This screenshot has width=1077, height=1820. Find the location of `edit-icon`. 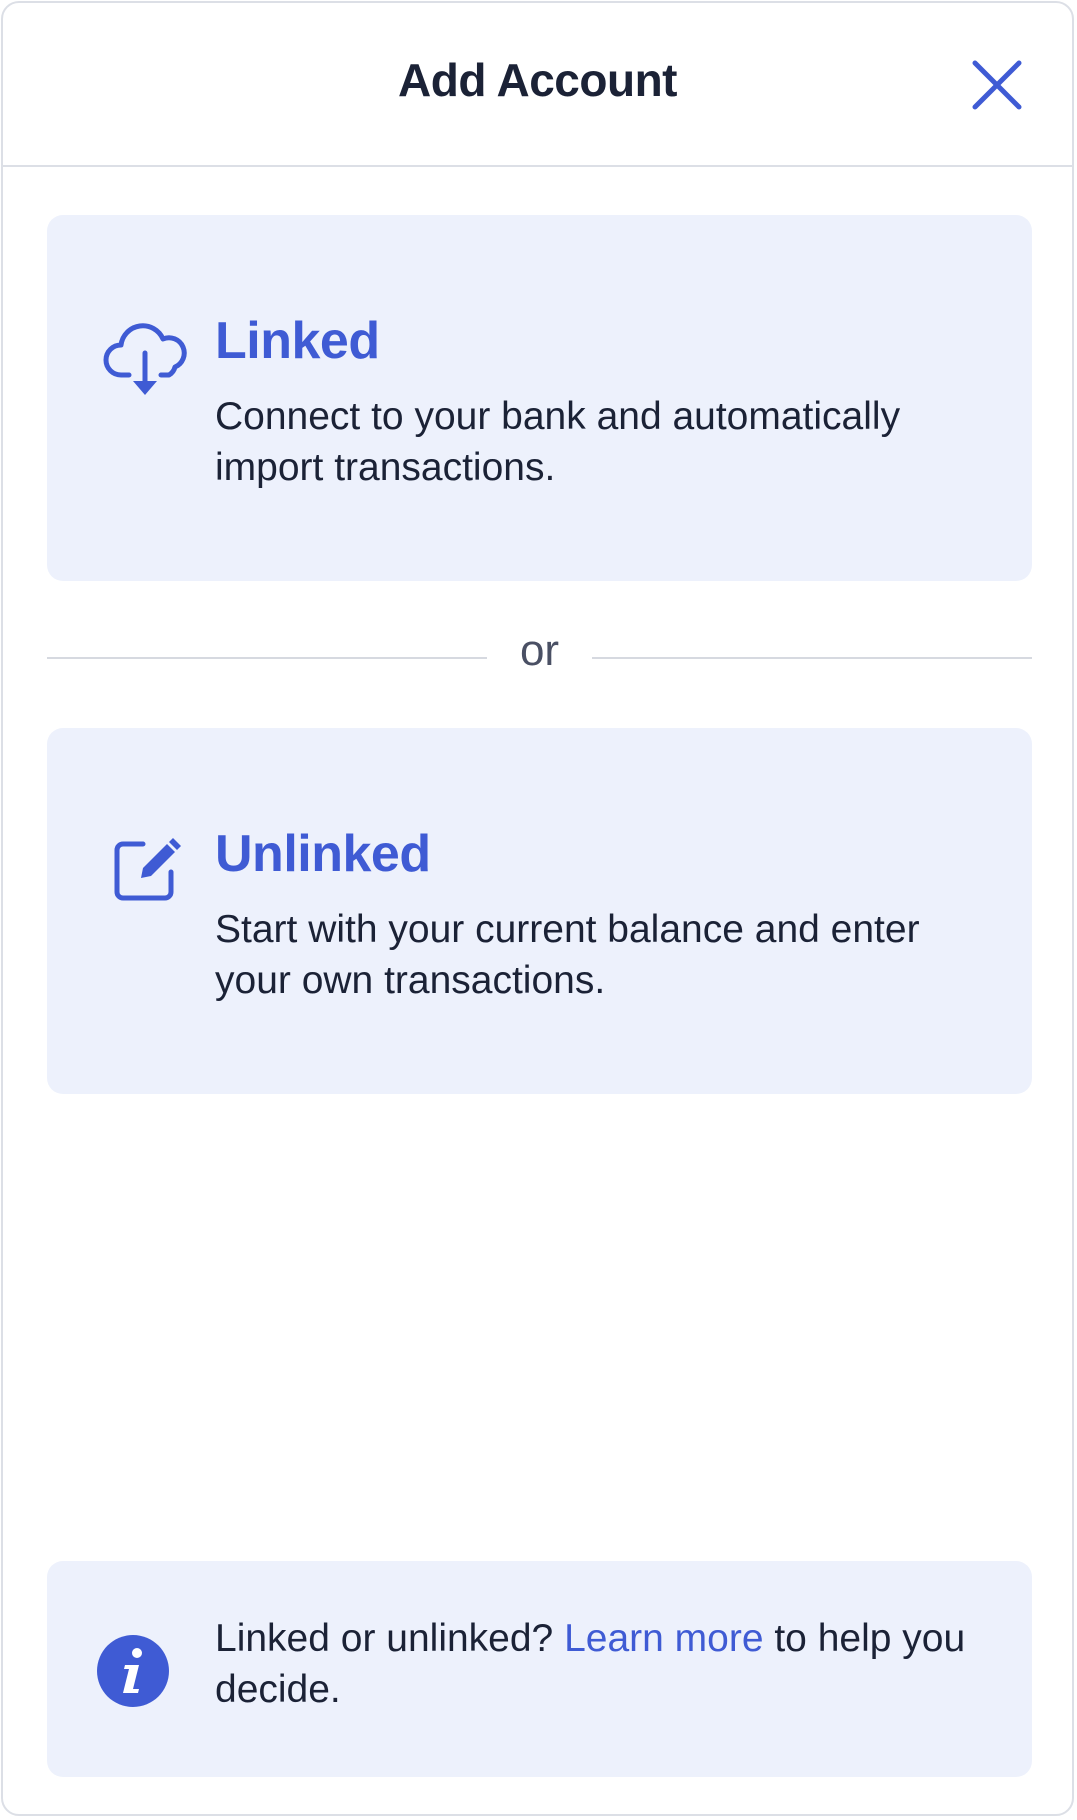

edit-icon is located at coordinates (146, 871).